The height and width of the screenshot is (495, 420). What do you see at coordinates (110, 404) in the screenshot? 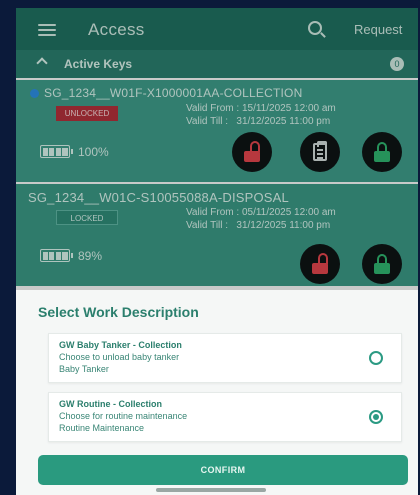
I see `option-title: GW Routine - Collection` at bounding box center [110, 404].